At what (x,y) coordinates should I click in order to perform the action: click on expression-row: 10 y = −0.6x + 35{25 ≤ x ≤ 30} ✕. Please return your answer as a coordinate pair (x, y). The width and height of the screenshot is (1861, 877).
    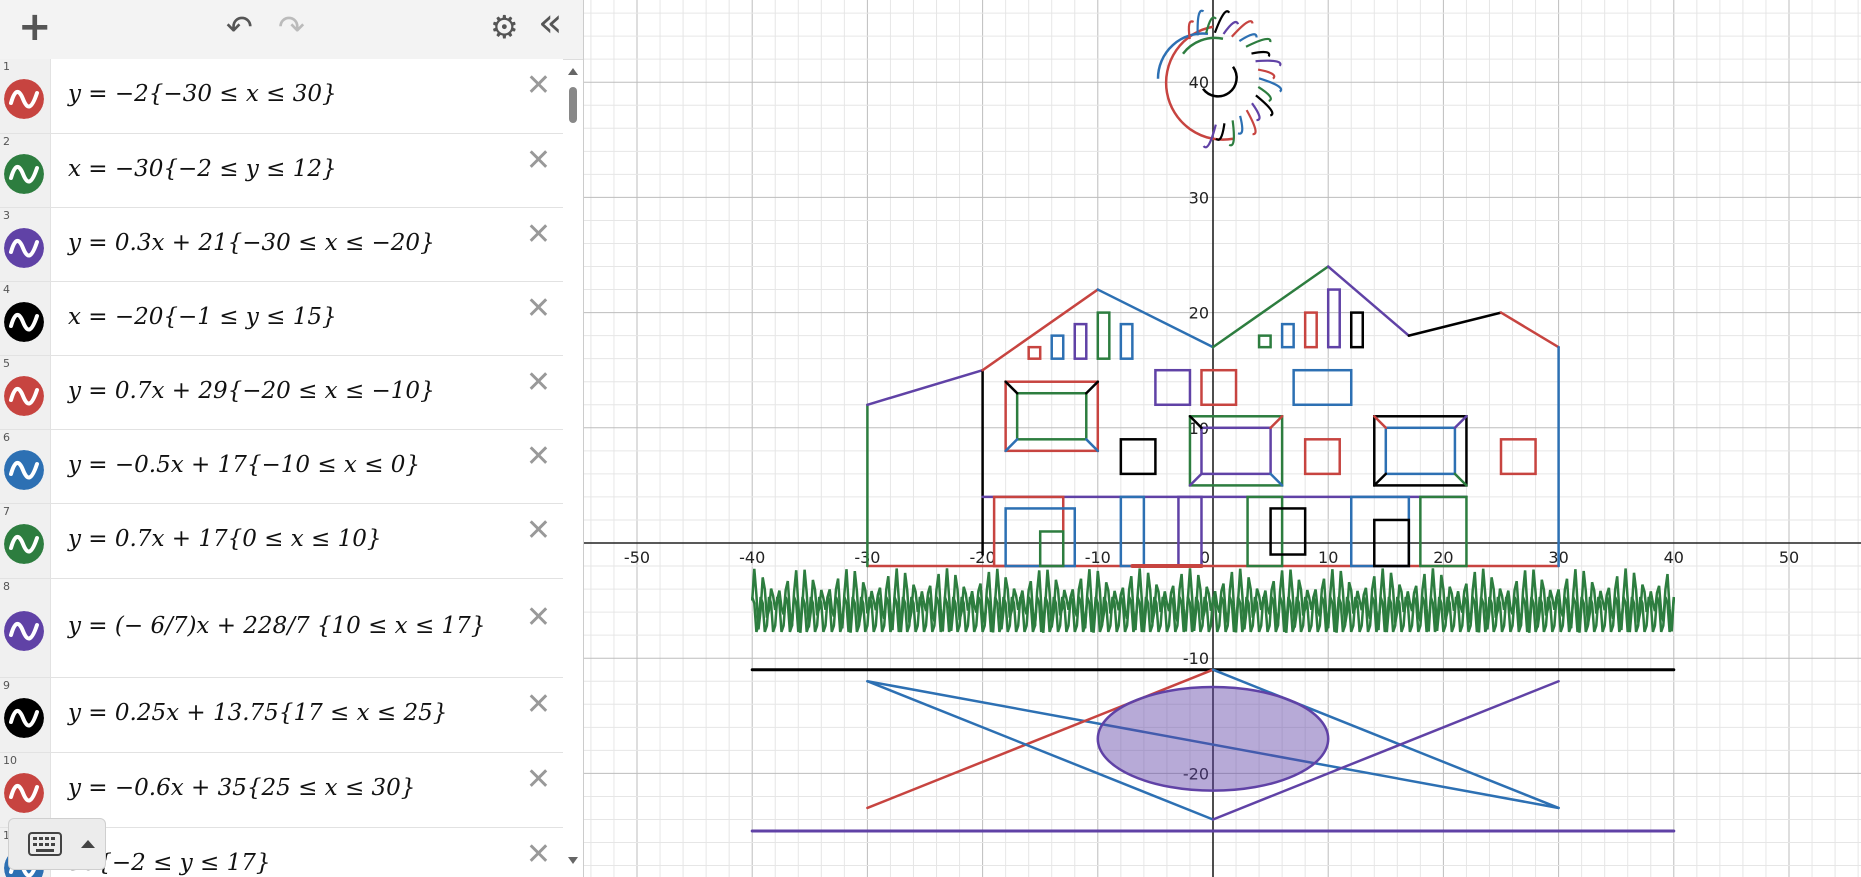
    Looking at the image, I should click on (281, 790).